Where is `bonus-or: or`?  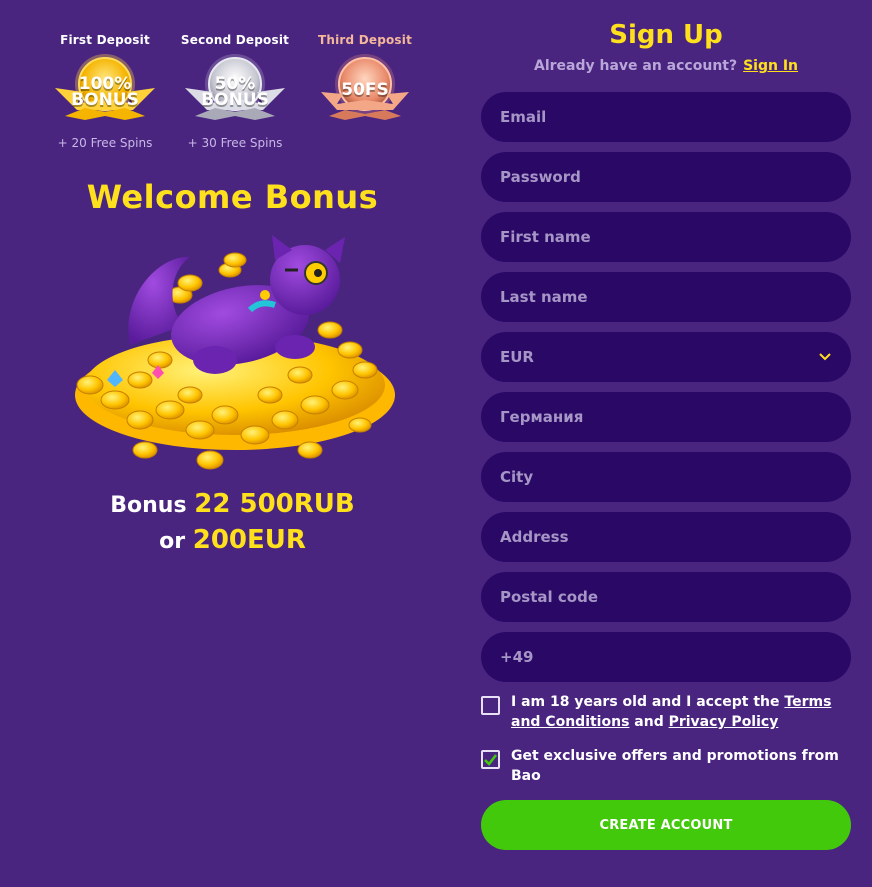
bonus-or: or is located at coordinates (172, 541).